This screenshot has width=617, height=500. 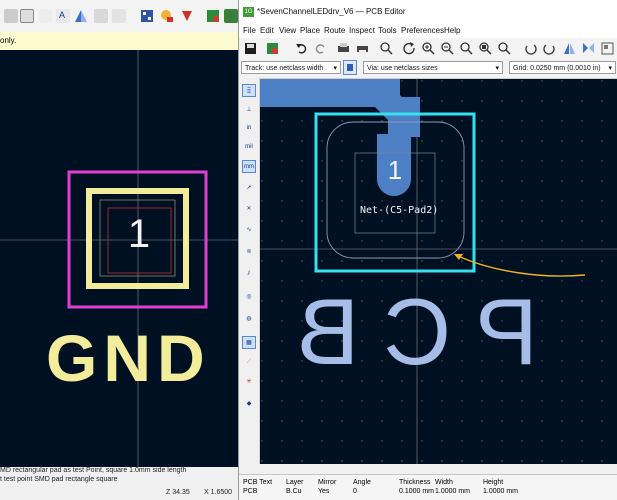 I want to click on ratsnest-icon: ✕, so click(x=249, y=209).